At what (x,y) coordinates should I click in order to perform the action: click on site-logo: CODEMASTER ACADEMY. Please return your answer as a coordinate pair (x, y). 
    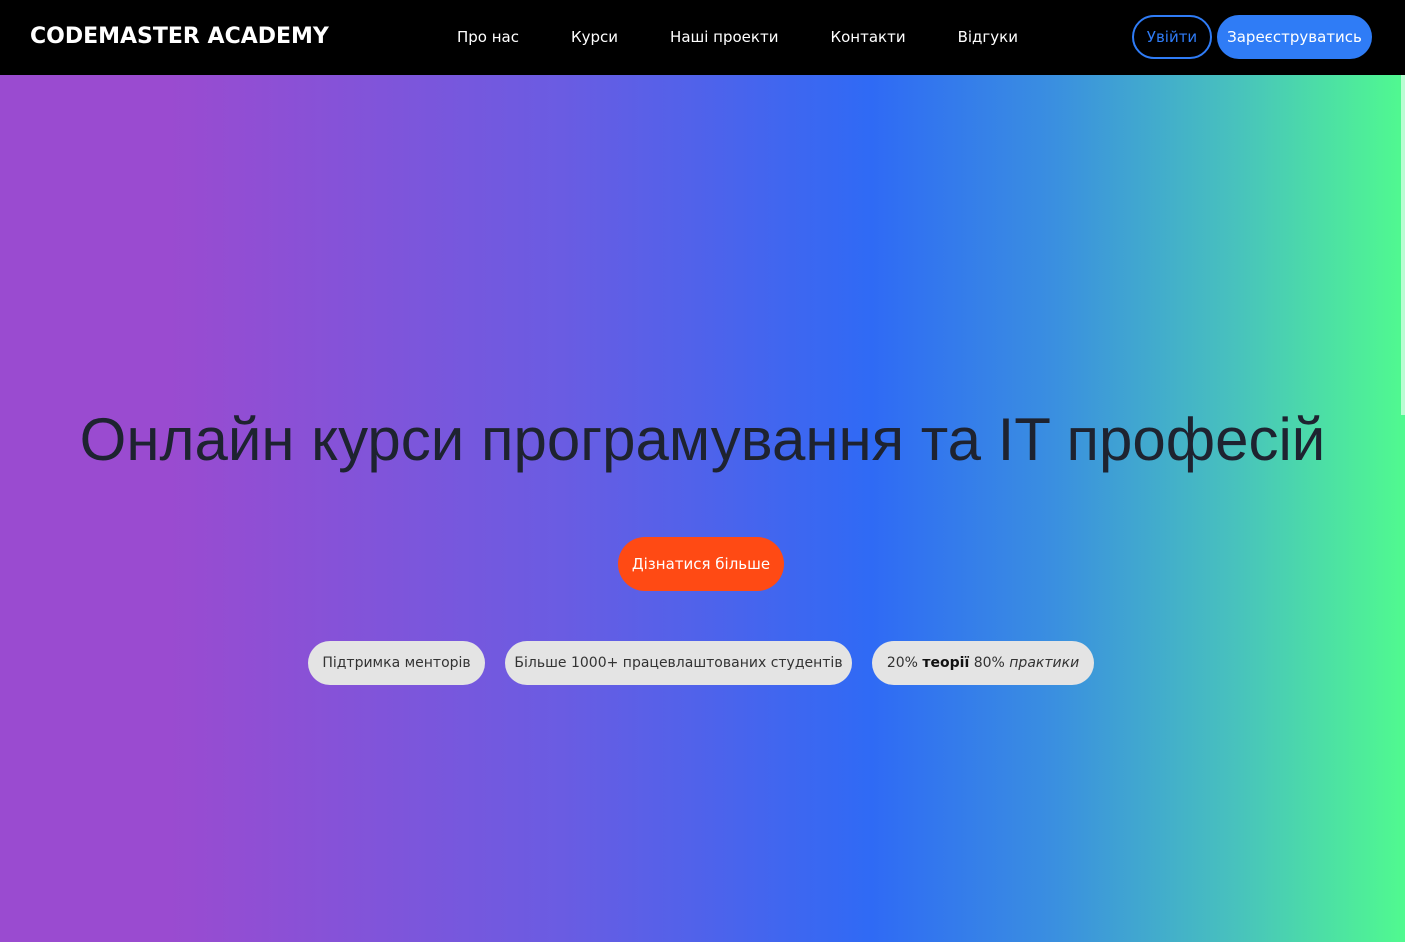
    Looking at the image, I should click on (179, 37).